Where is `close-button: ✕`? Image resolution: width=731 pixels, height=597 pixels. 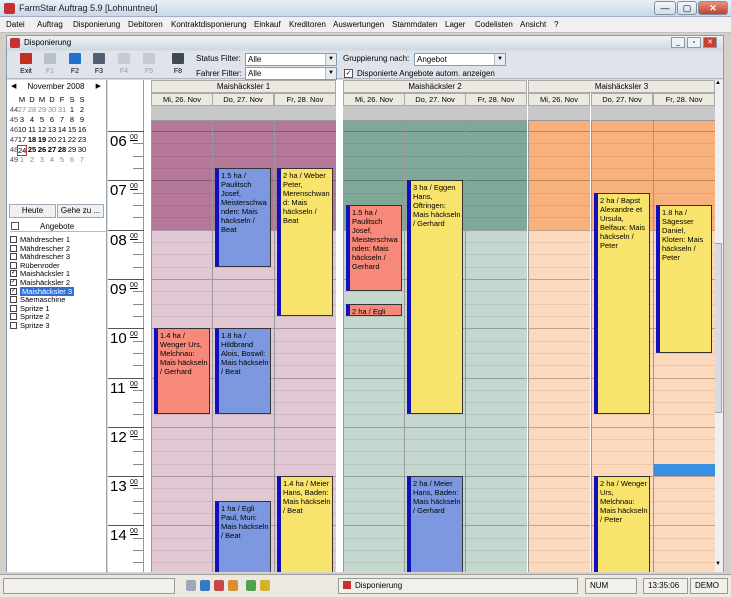 close-button: ✕ is located at coordinates (713, 8).